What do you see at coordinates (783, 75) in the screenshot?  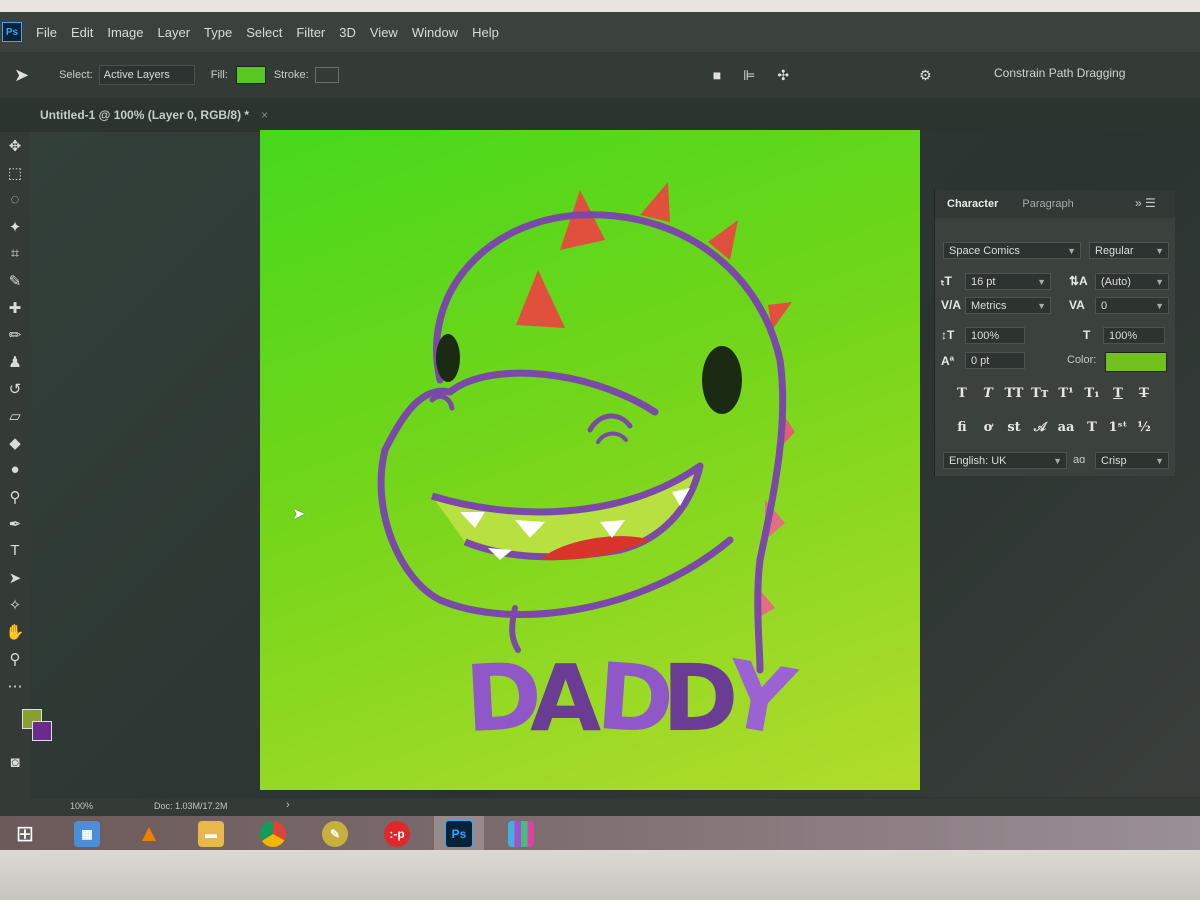 I see `path-arrangement-icon: ✣` at bounding box center [783, 75].